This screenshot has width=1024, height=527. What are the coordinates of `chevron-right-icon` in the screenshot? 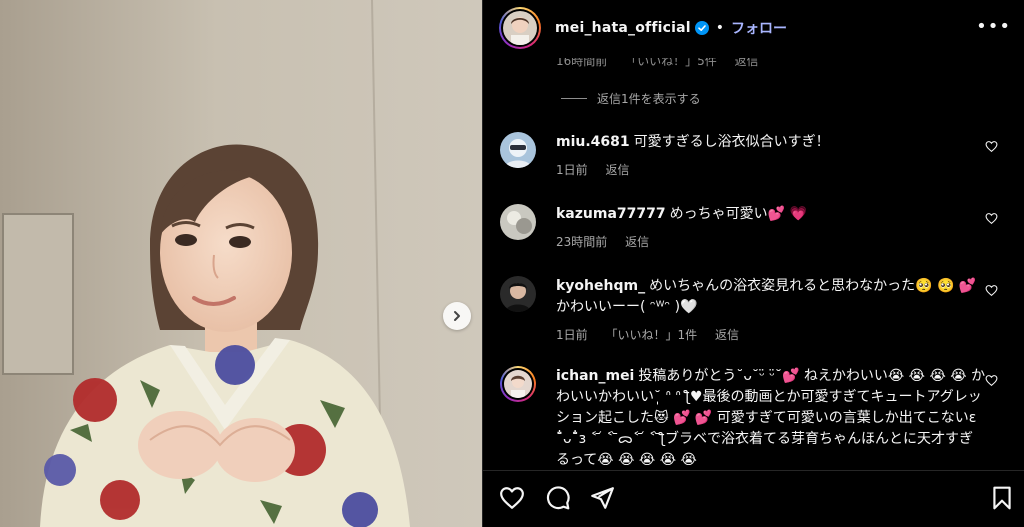 It's located at (457, 316).